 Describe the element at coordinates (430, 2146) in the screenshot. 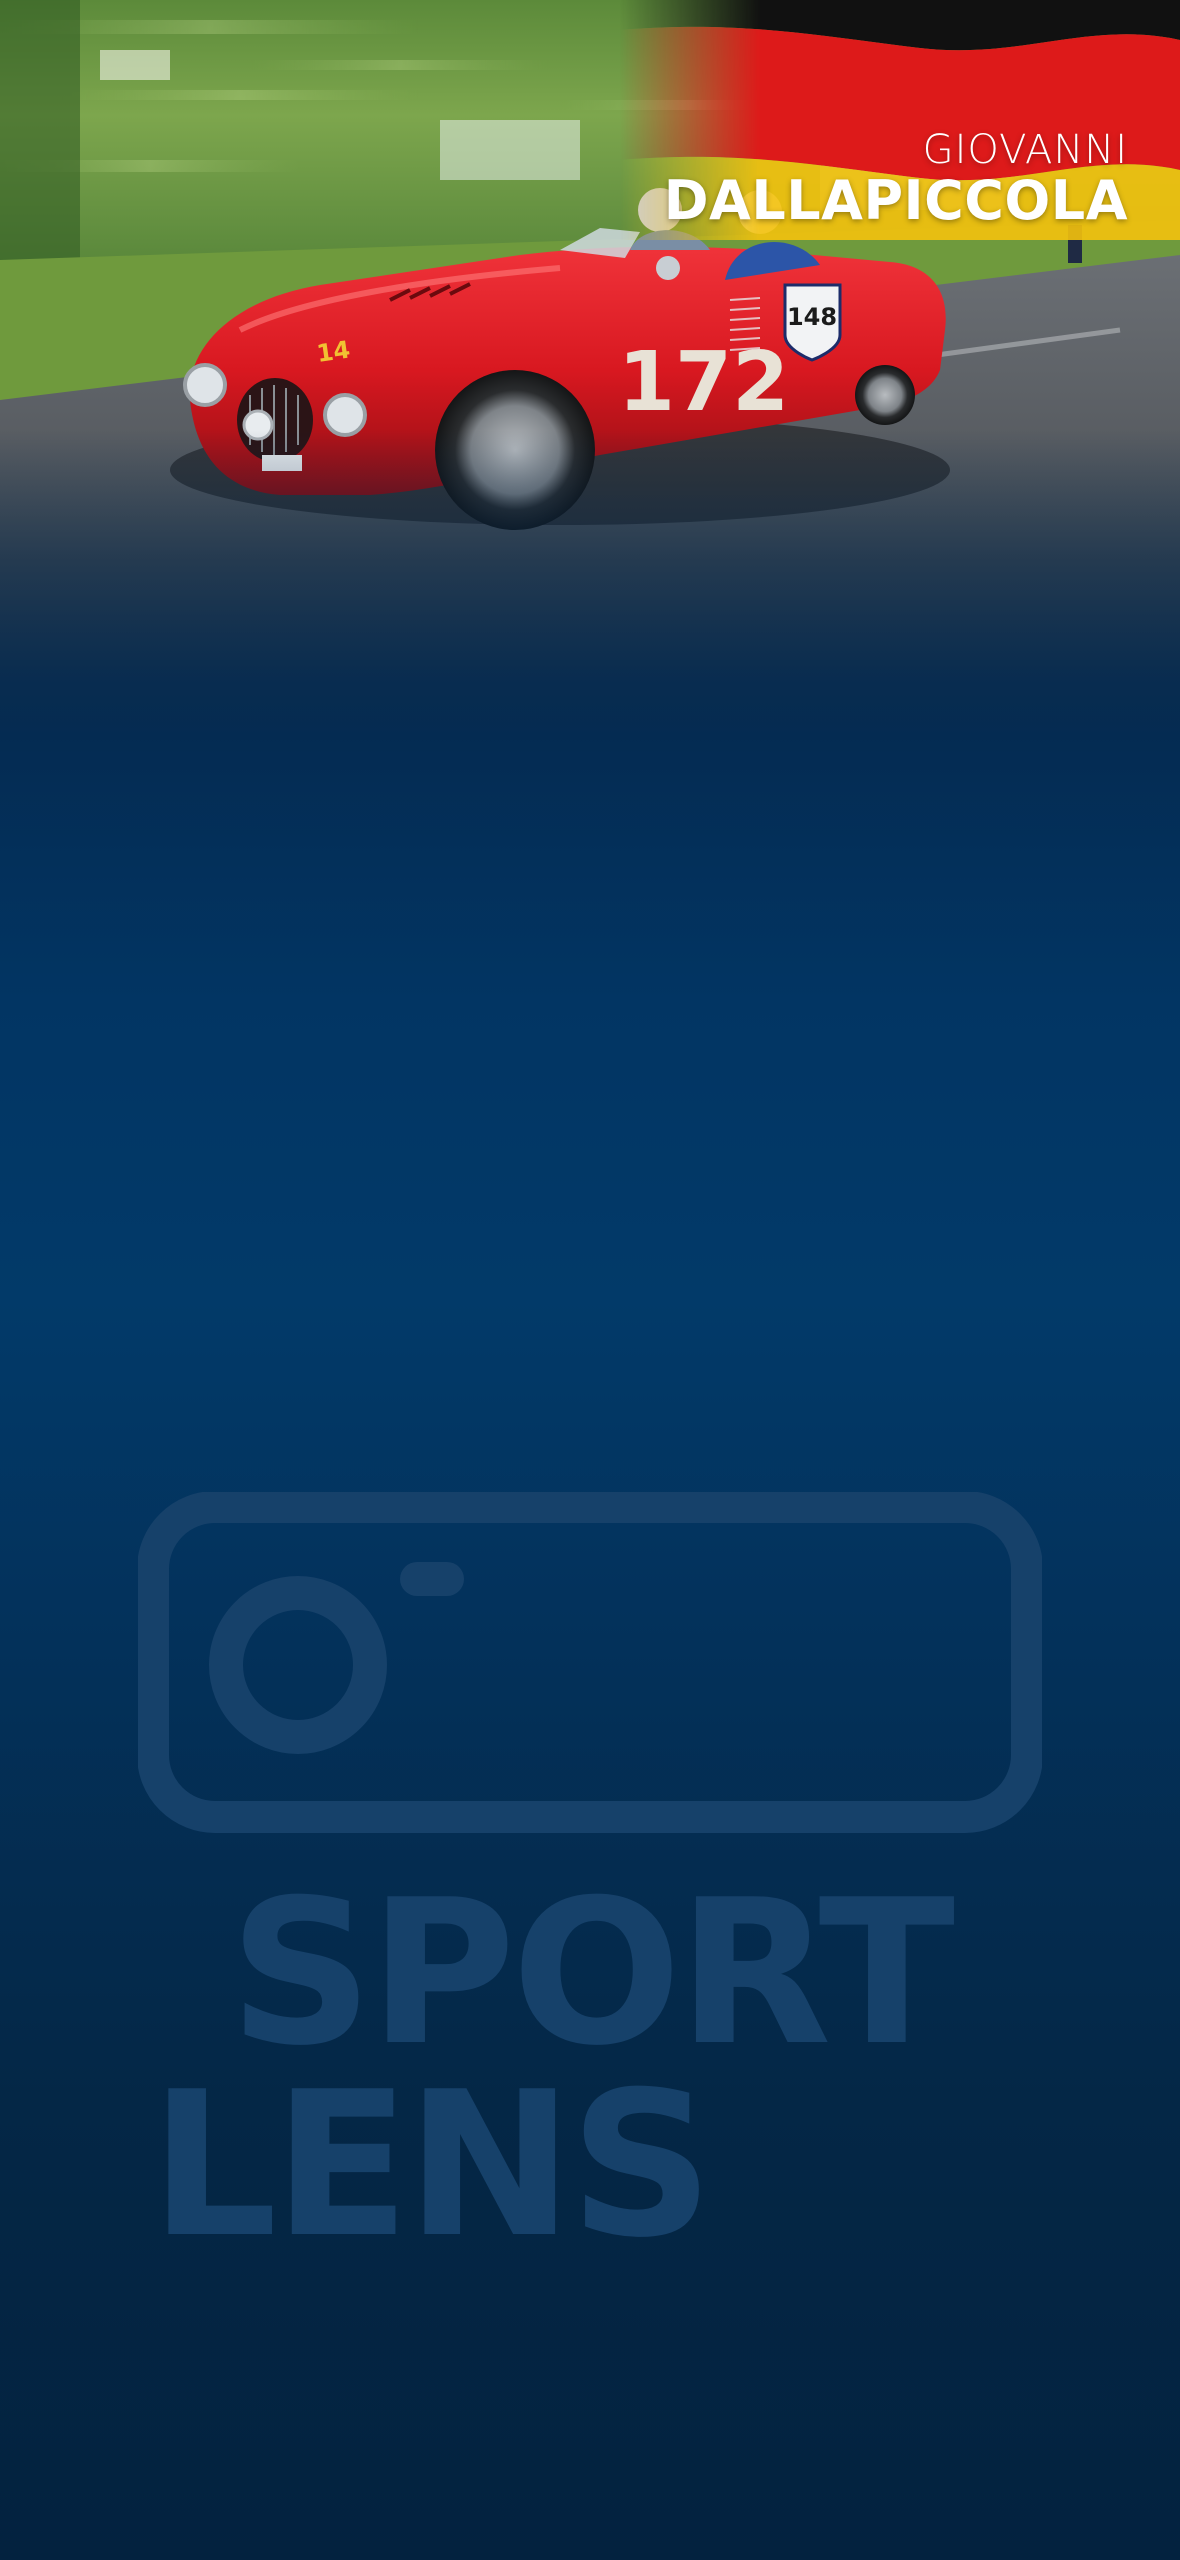

I see `logo-text-lens: LENS` at that location.